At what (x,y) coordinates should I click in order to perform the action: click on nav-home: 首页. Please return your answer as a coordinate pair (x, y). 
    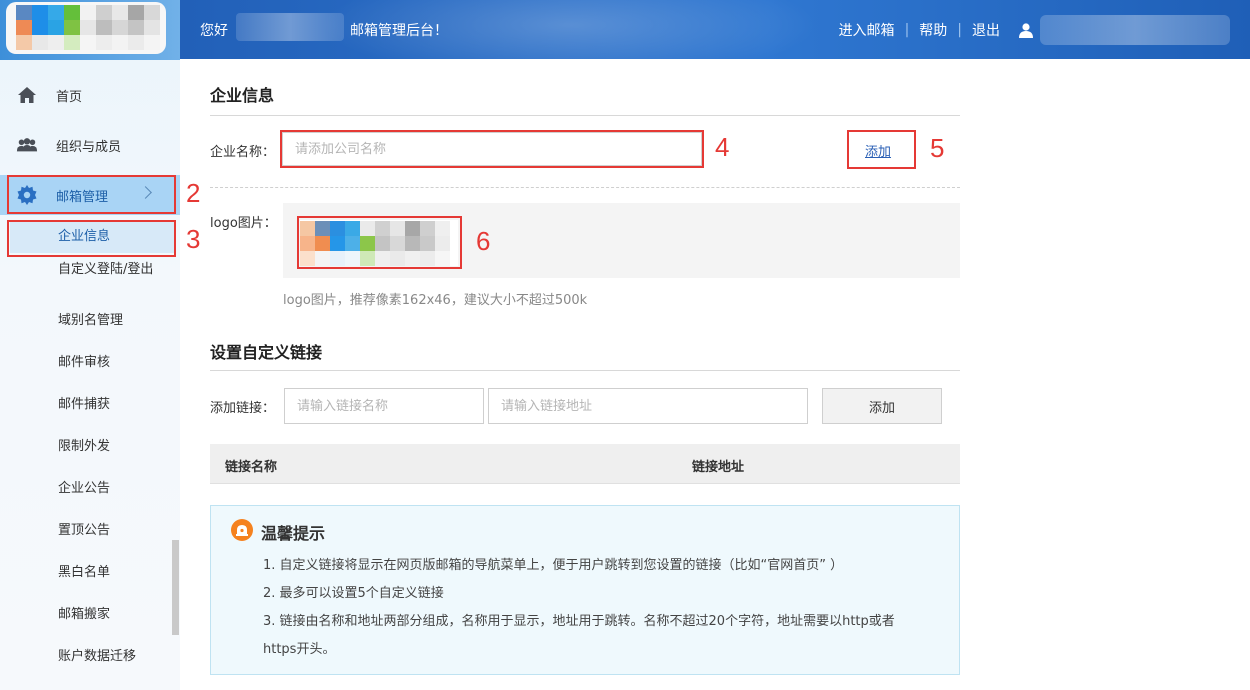
    Looking at the image, I should click on (90, 95).